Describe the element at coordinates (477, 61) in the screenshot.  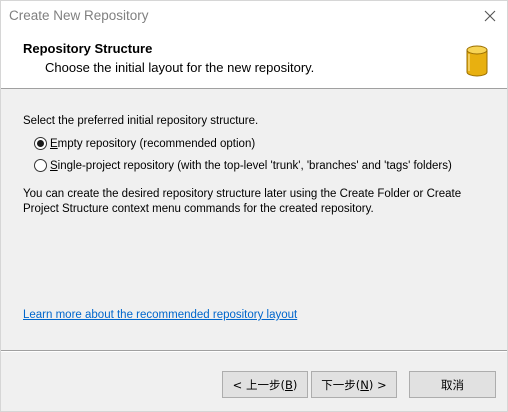
I see `database-icon` at that location.